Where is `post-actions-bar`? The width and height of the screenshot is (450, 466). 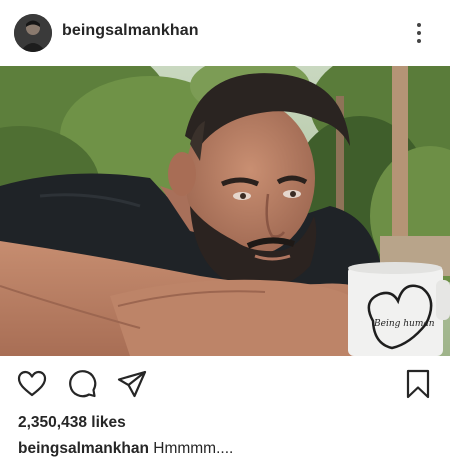 post-actions-bar is located at coordinates (225, 384).